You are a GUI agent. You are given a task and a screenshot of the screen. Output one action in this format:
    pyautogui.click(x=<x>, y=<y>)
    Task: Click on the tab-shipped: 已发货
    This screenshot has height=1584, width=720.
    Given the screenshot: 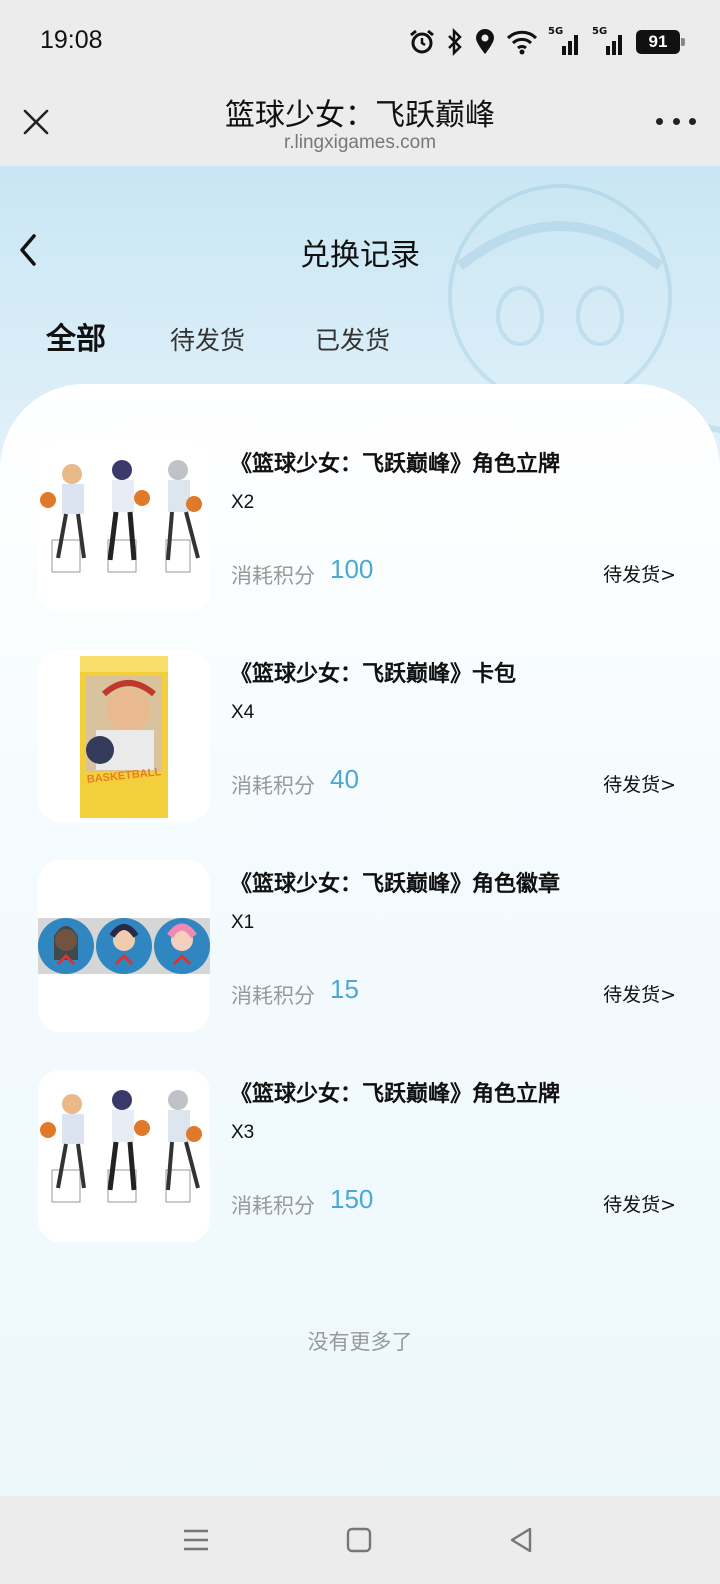 What is the action you would take?
    pyautogui.click(x=352, y=339)
    